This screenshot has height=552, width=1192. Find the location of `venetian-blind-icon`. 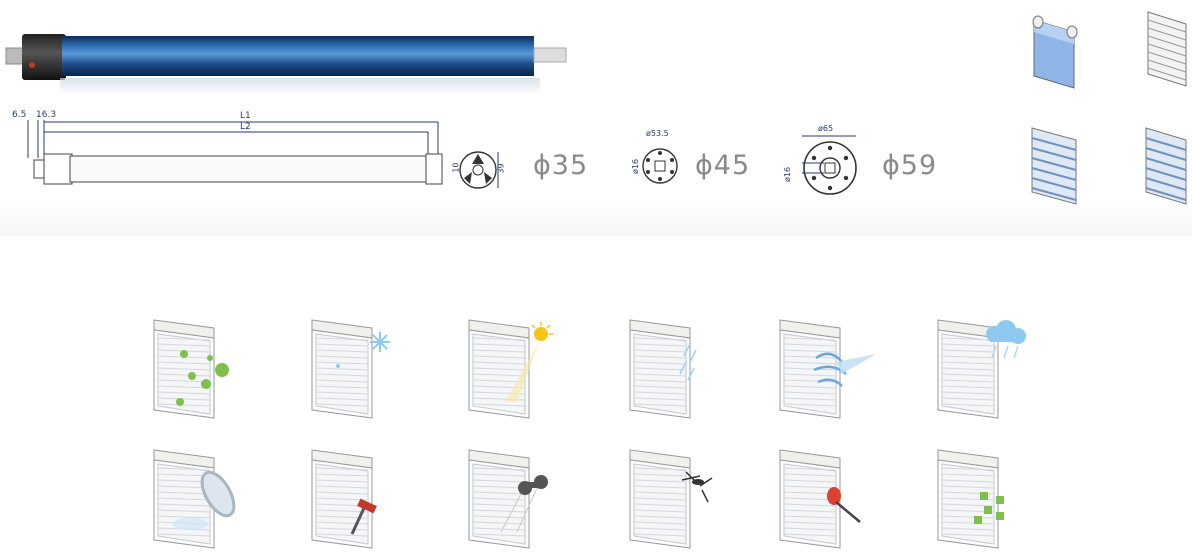

venetian-blind-icon is located at coordinates (1167, 49).